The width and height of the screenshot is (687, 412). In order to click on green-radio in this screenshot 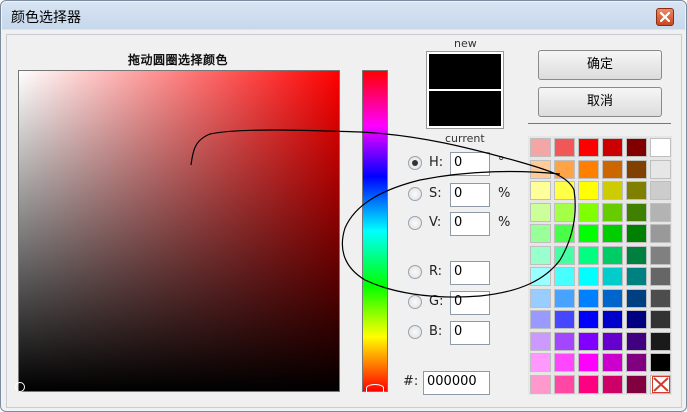, I will do `click(415, 302)`.